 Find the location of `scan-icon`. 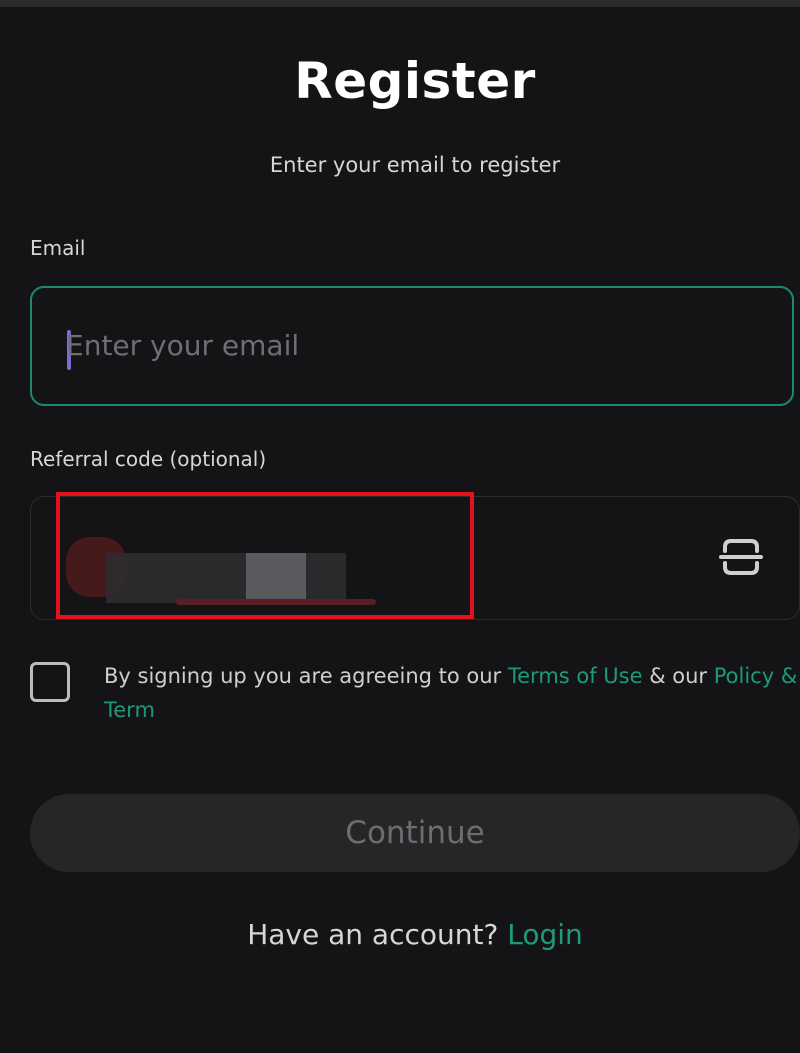

scan-icon is located at coordinates (741, 557).